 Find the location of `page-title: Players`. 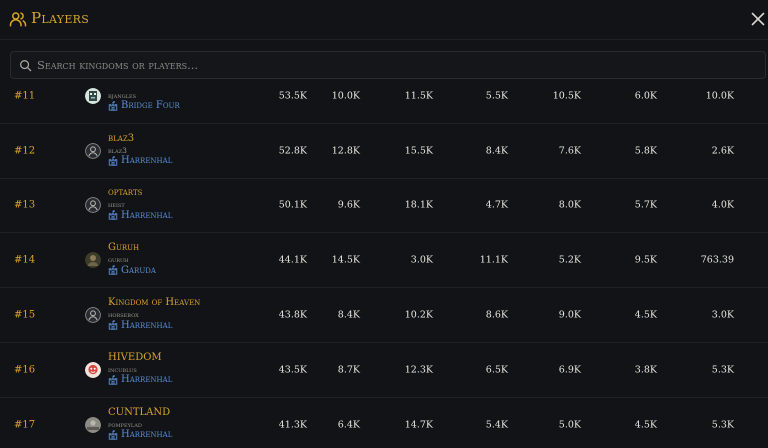

page-title: Players is located at coordinates (60, 18).